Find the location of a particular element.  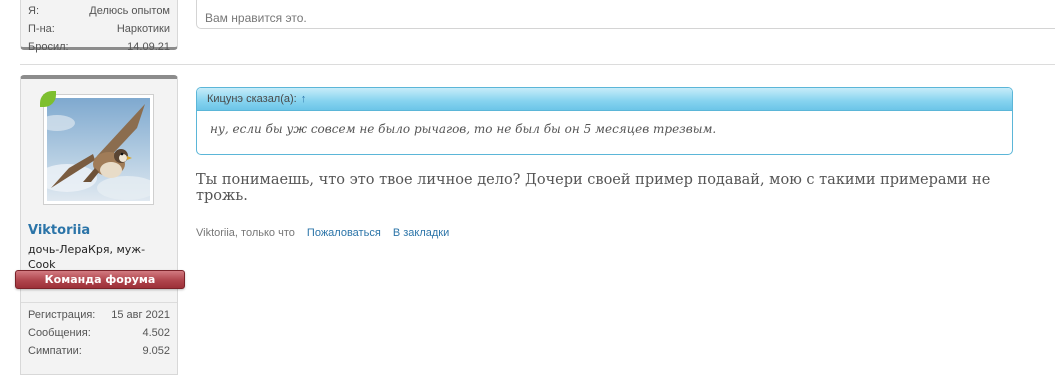

prev-stat-row: Я: Делюсь опытом is located at coordinates (99, 11).